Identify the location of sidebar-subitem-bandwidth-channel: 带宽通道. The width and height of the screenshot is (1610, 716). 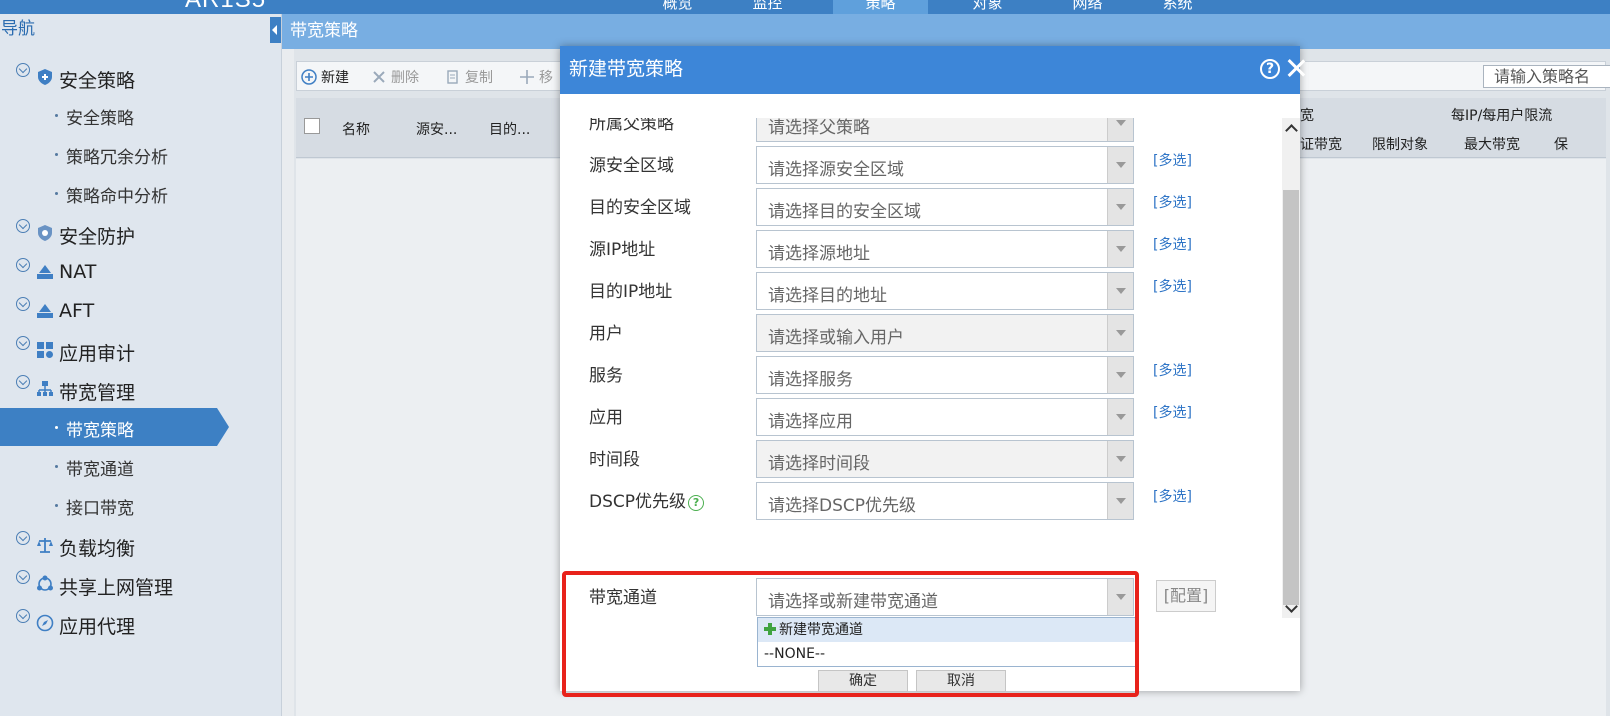
(141, 466).